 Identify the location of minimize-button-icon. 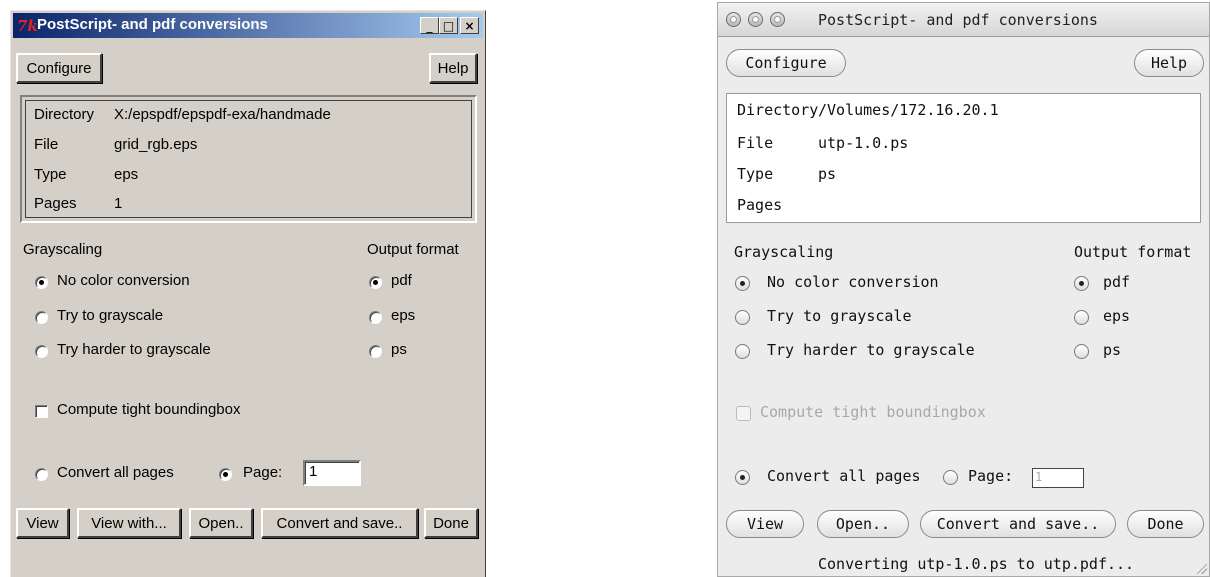
(755, 19).